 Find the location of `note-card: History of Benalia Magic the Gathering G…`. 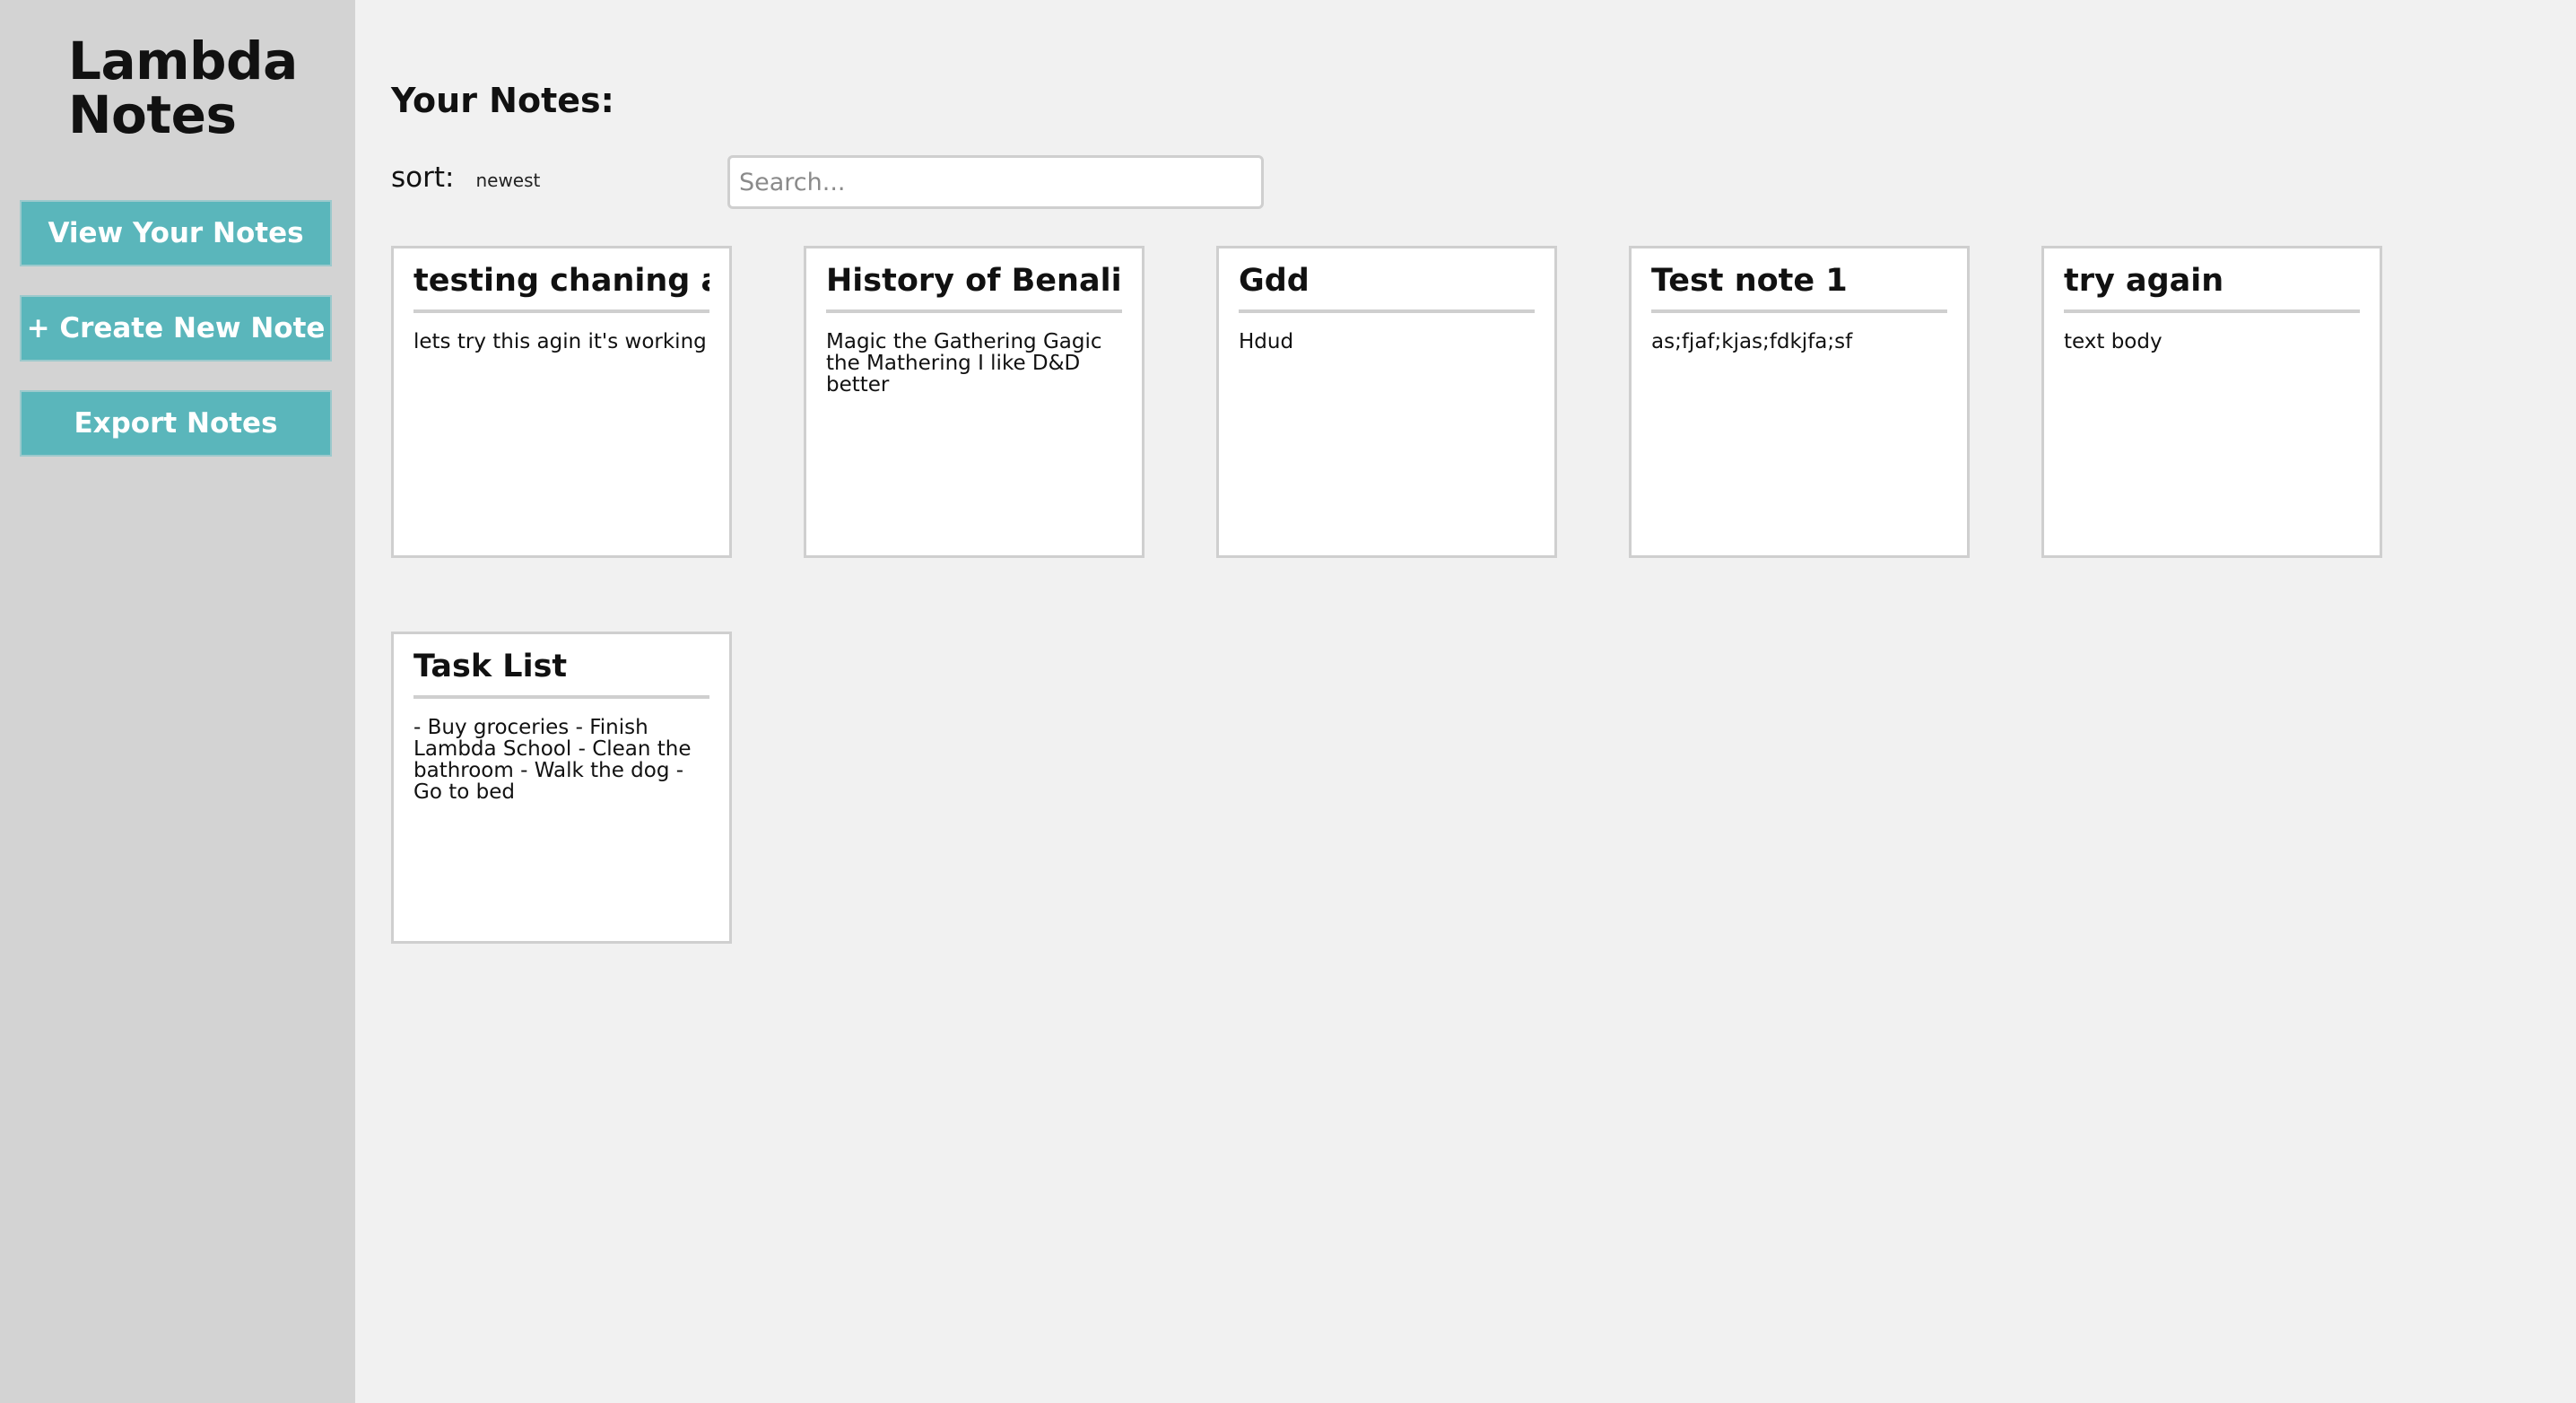

note-card: History of Benalia Magic the Gathering G… is located at coordinates (974, 402).